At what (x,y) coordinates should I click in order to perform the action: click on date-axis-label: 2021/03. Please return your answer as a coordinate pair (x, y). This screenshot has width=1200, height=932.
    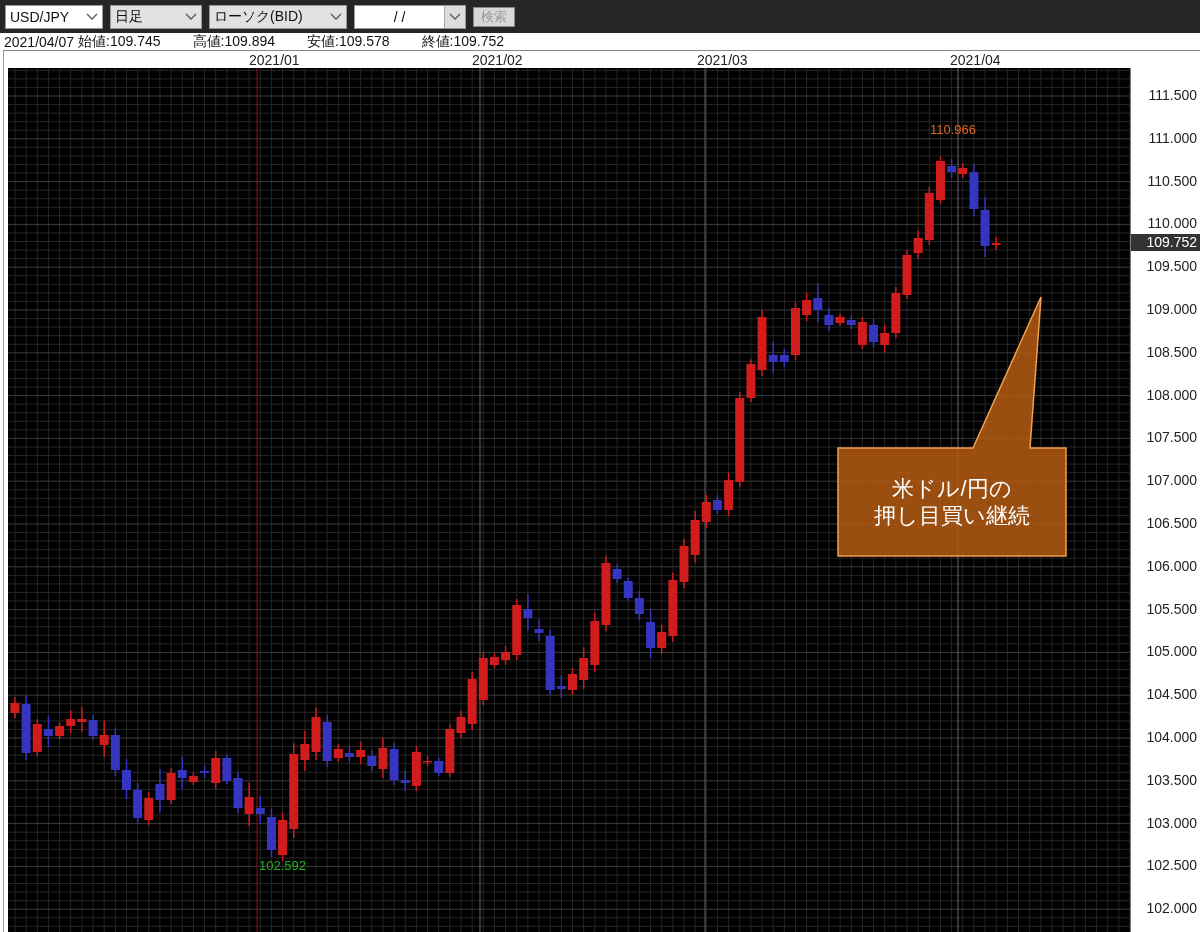
    Looking at the image, I should click on (722, 60).